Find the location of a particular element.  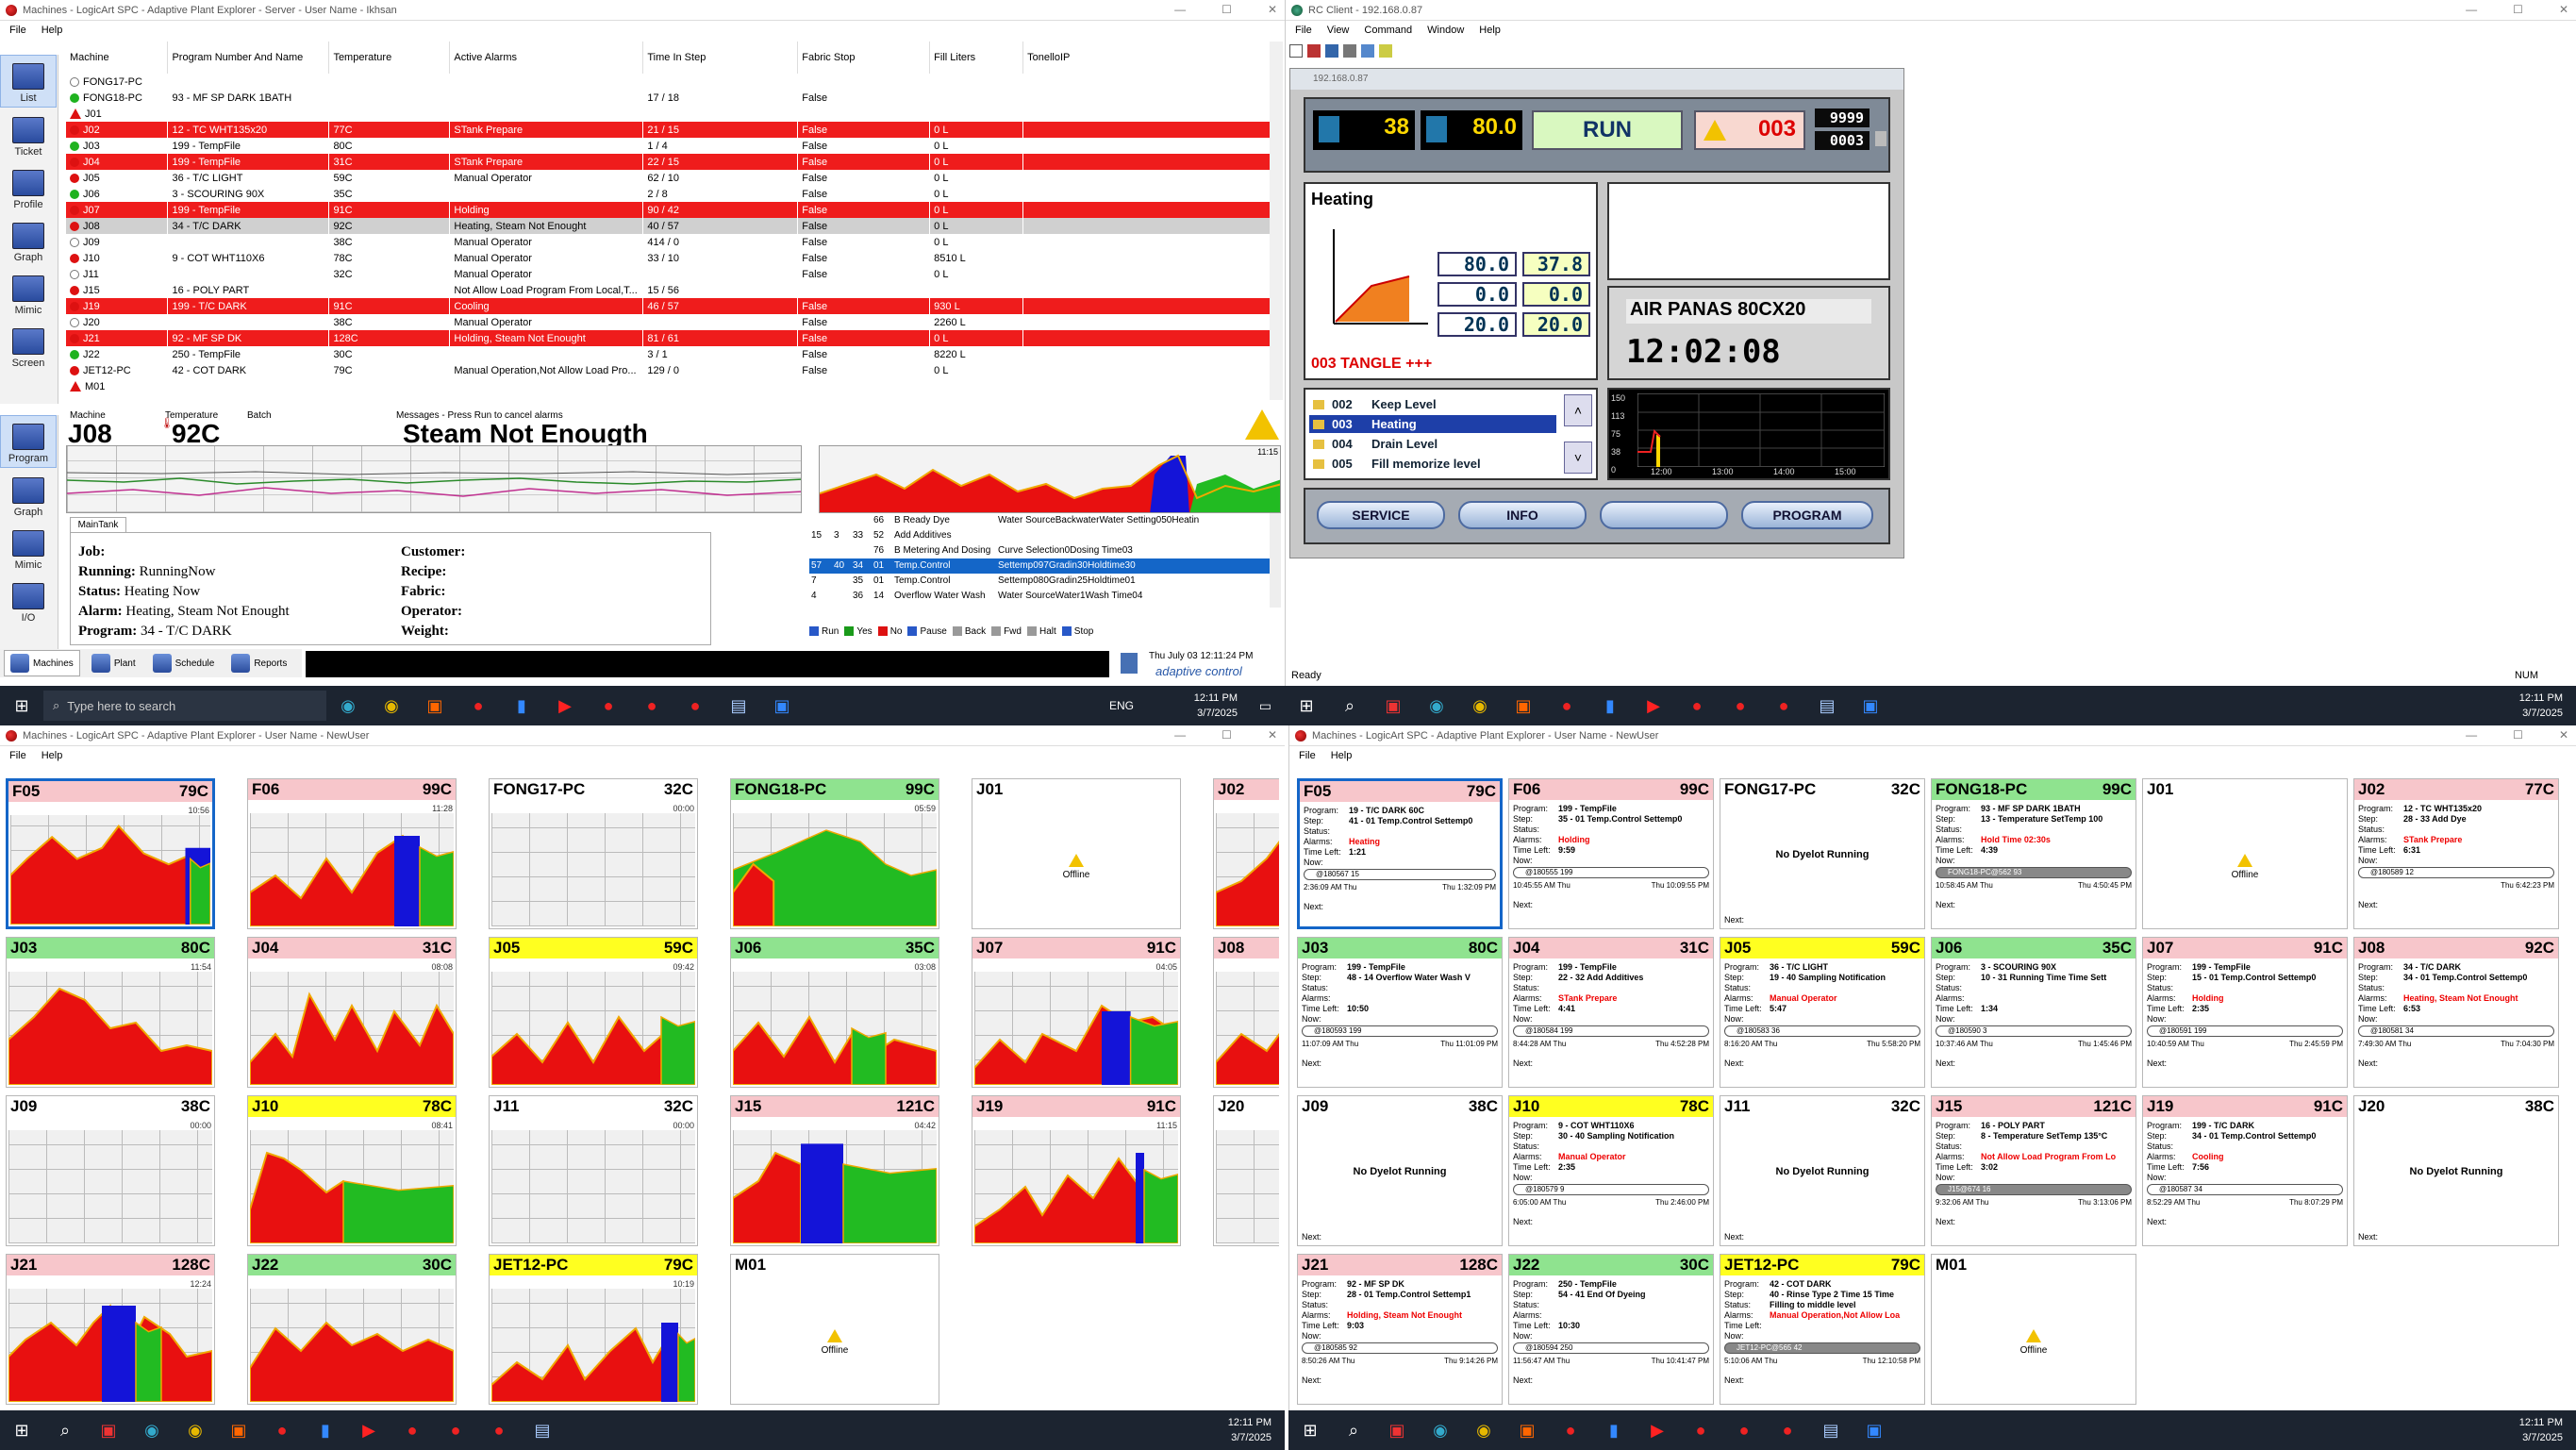

machine-tile-j11: J11 32C 00:00 is located at coordinates (594, 1170).